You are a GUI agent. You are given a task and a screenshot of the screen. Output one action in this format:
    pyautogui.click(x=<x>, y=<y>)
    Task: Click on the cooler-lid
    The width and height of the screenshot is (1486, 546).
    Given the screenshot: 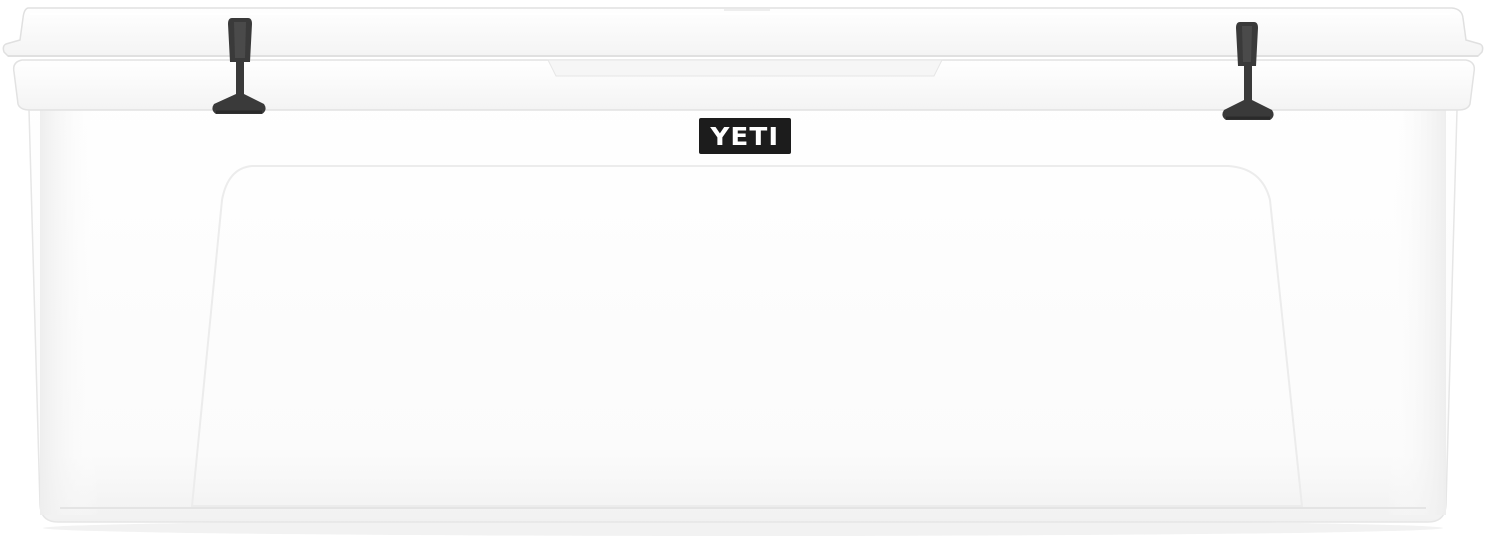 What is the action you would take?
    pyautogui.click(x=743, y=32)
    